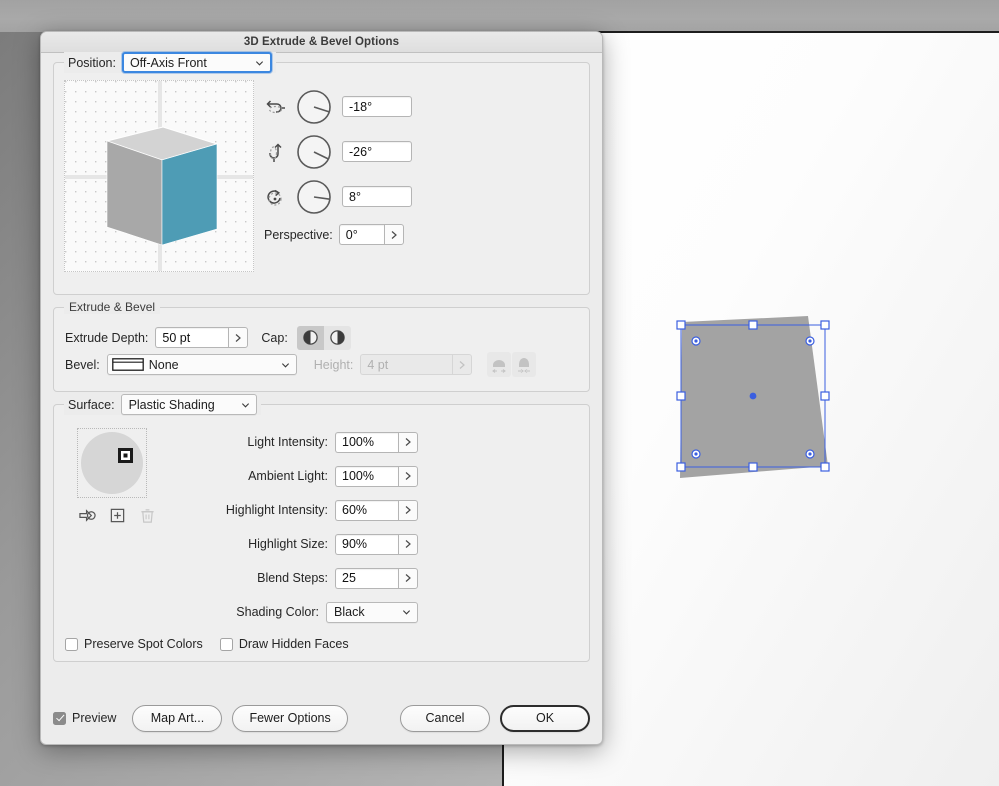 This screenshot has width=999, height=786. What do you see at coordinates (338, 151) in the screenshot?
I see `rotation-row-y: -26°` at bounding box center [338, 151].